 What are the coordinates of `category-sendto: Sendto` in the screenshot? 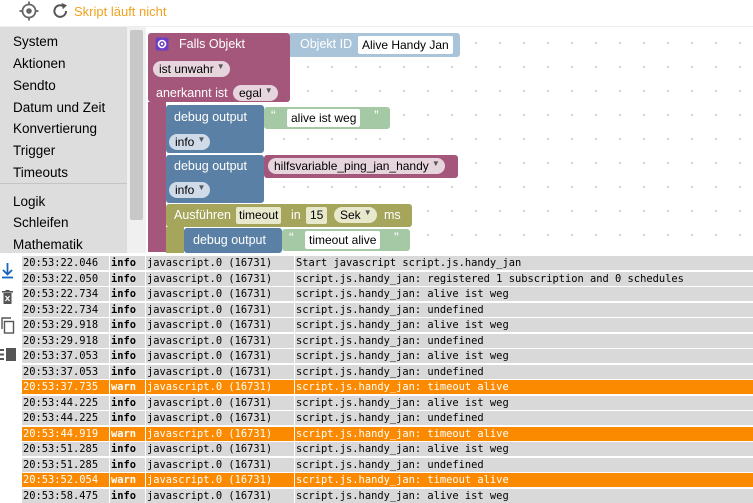 It's located at (34, 85).